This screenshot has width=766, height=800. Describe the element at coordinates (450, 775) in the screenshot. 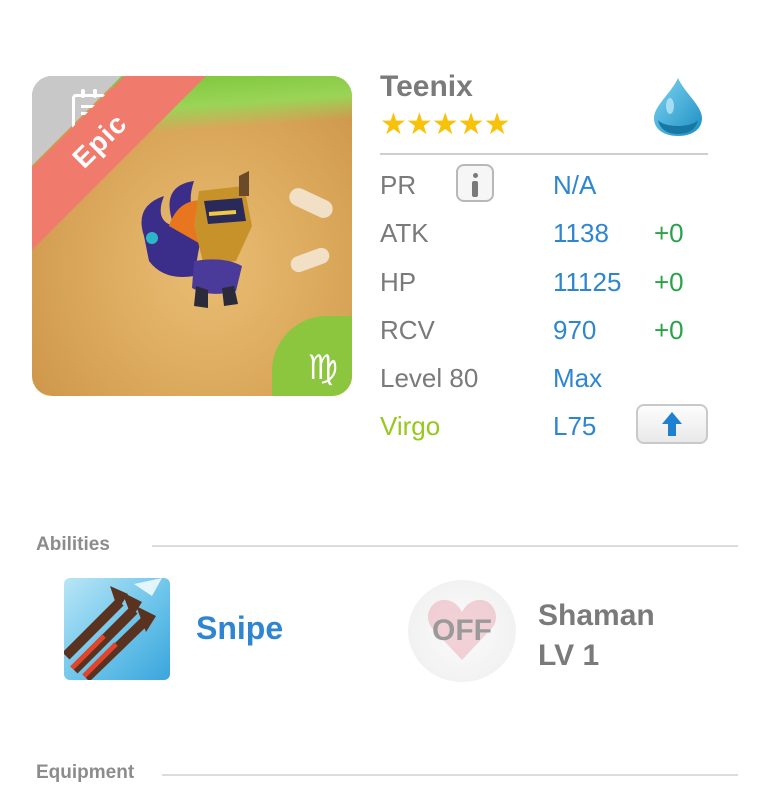

I see `equipment-divider` at that location.